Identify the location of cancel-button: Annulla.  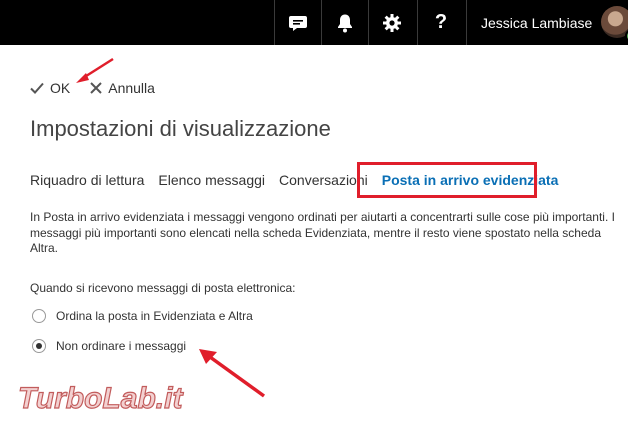
(122, 88).